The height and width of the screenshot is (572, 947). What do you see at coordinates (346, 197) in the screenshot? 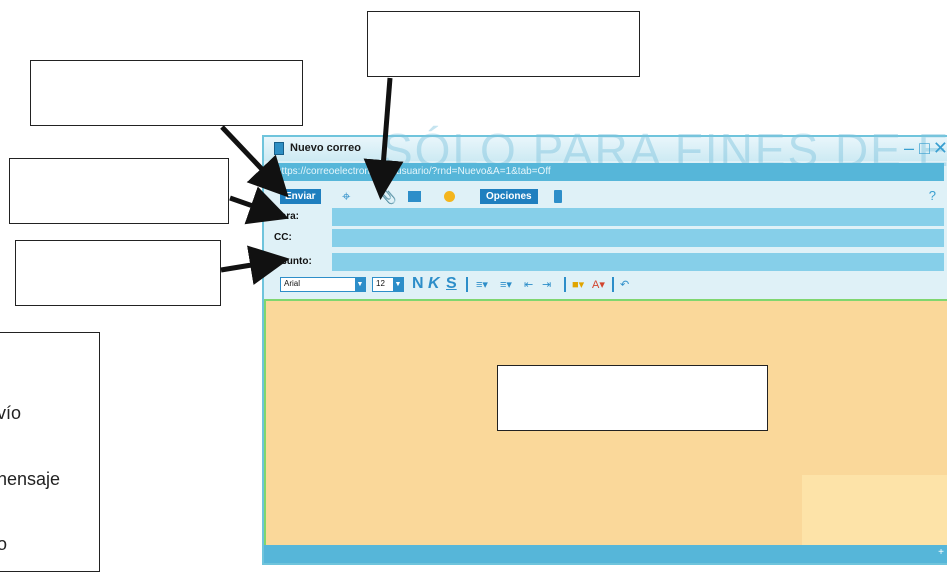
I see `save-draft-icon: ⌖` at bounding box center [346, 197].